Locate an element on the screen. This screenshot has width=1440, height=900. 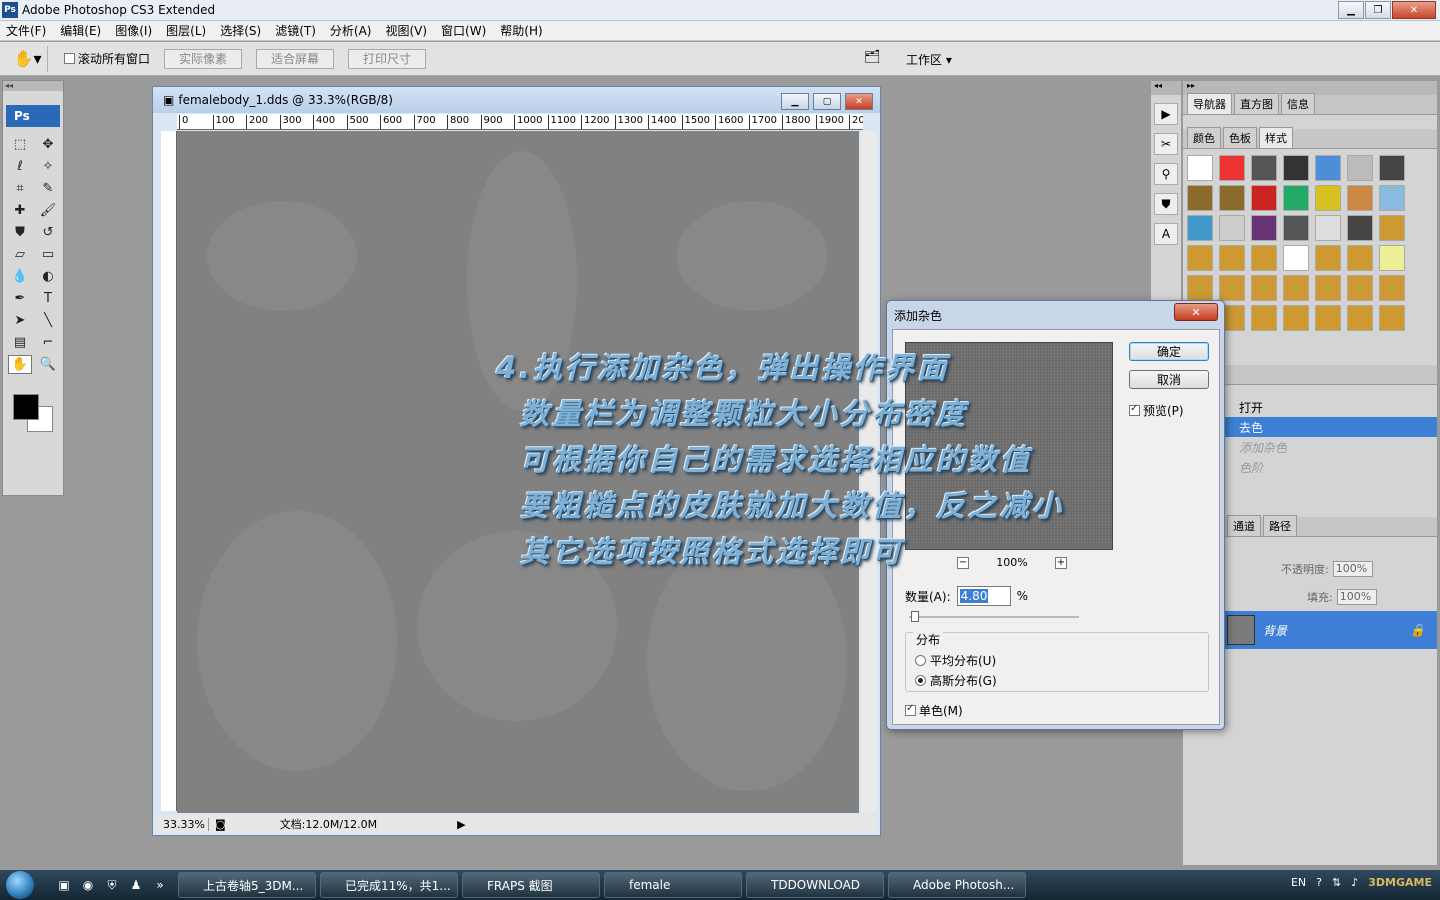
blur-tool-icon: 💧 is located at coordinates (20, 276).